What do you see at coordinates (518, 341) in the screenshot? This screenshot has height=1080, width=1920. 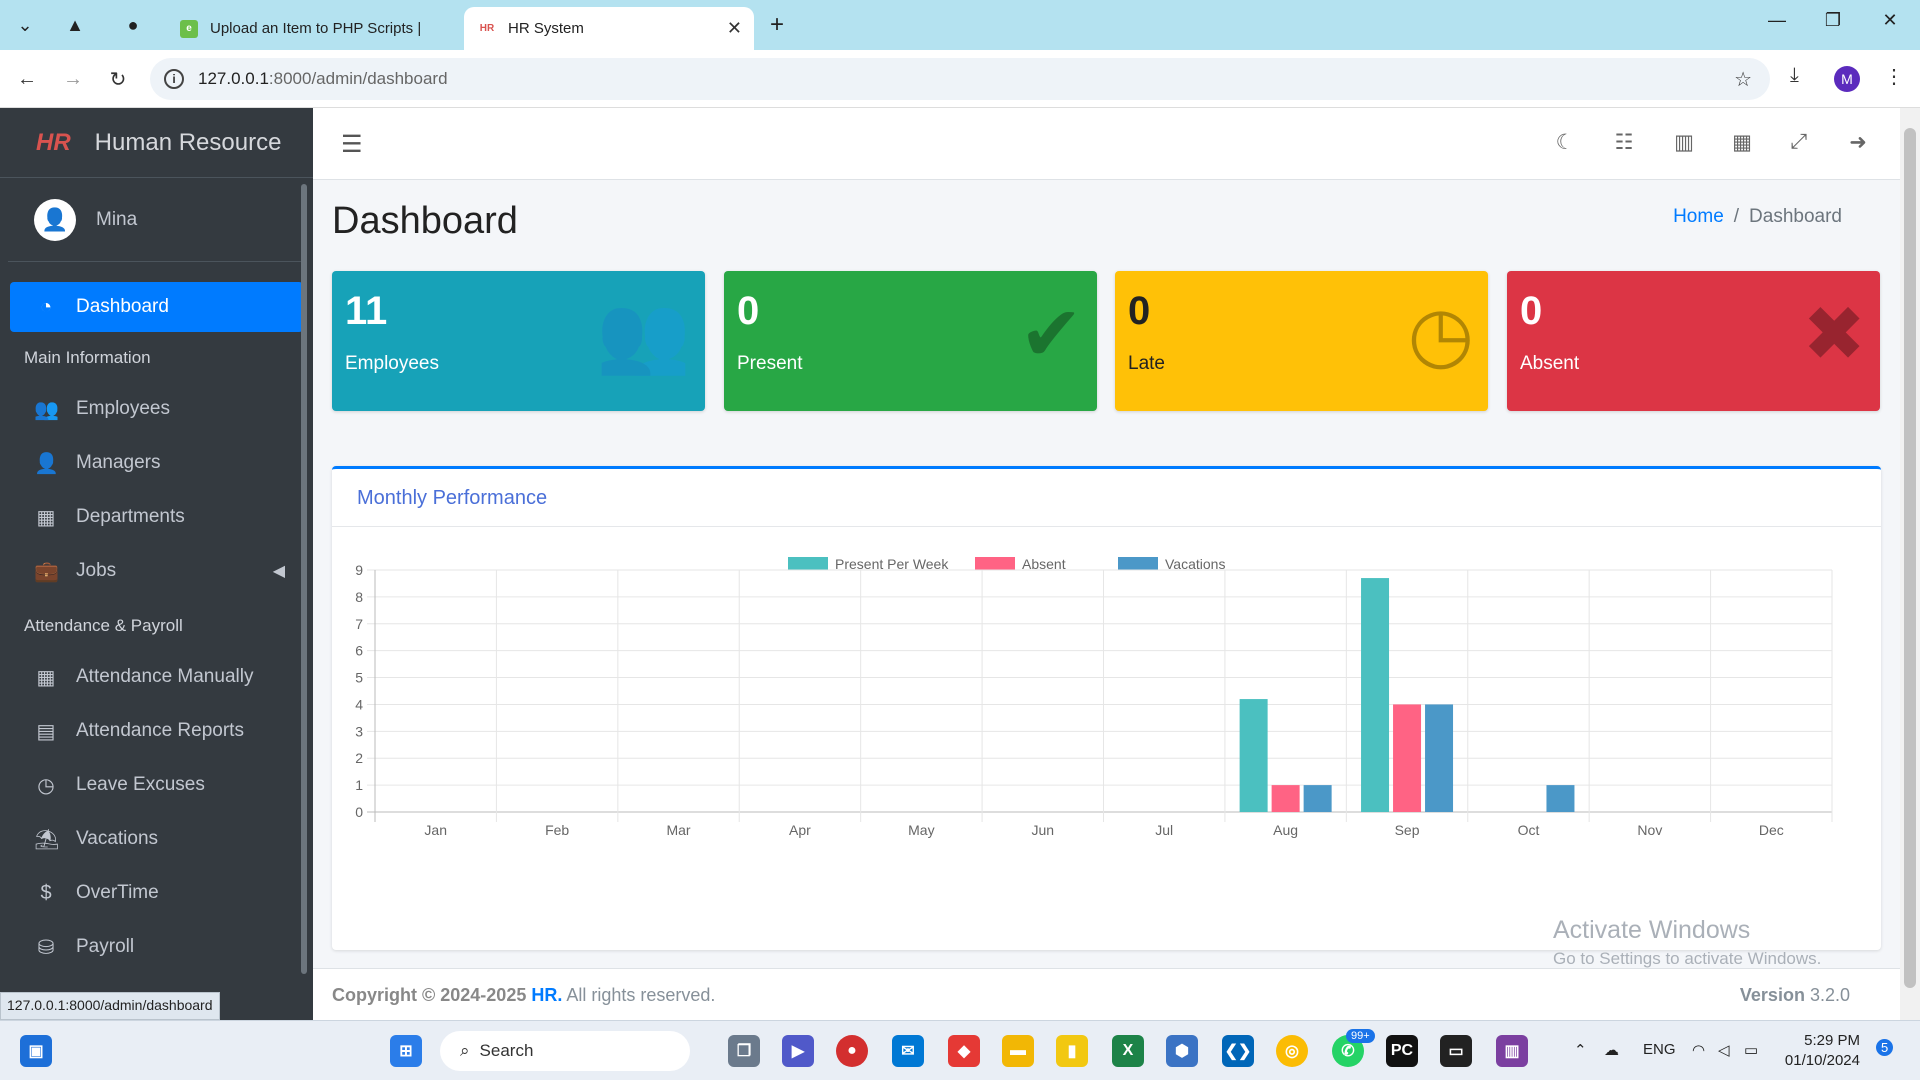 I see `stat-box-employees: 11 Employees 👥` at bounding box center [518, 341].